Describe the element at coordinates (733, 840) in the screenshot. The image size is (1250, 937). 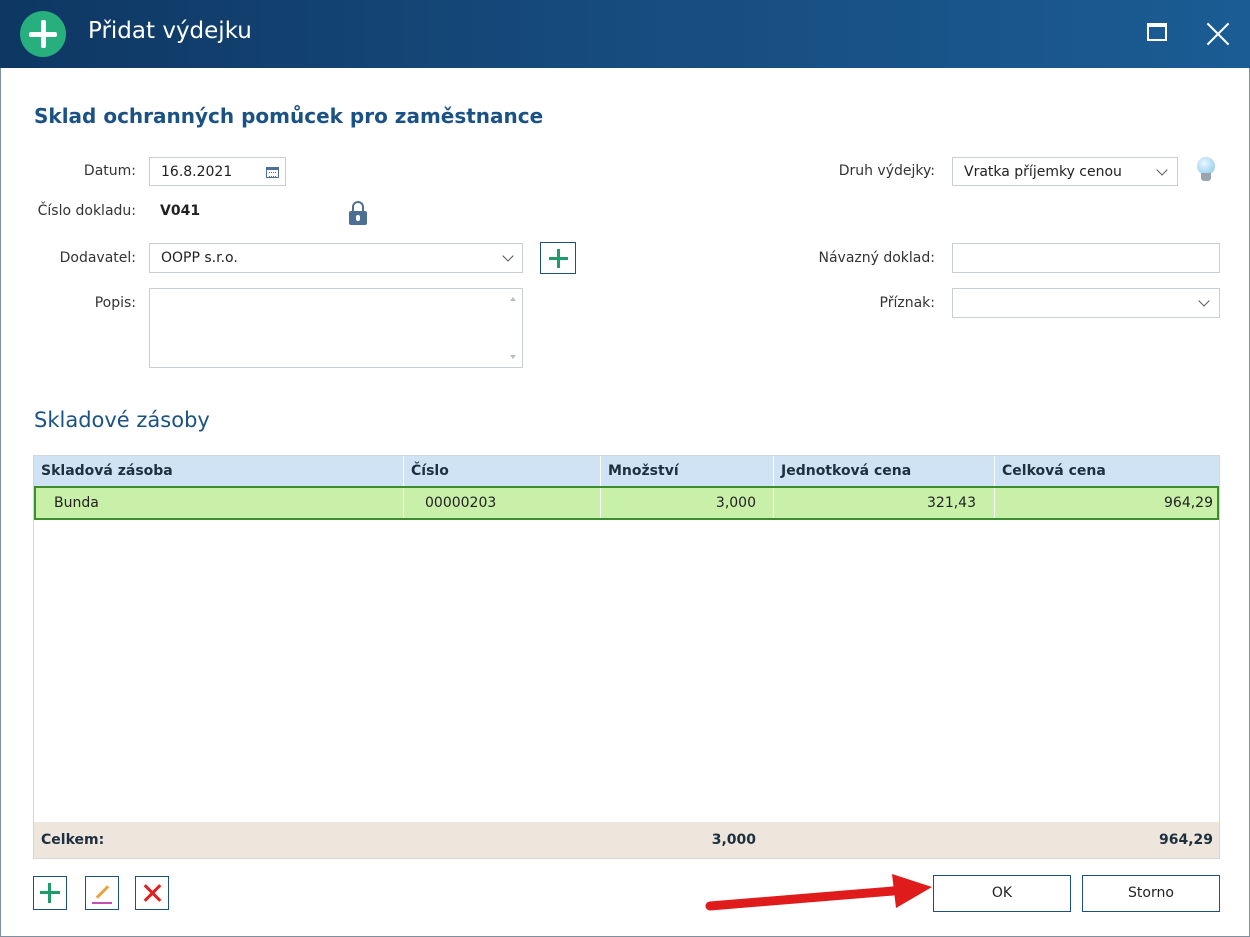
I see `footer-quantity: 3,000` at that location.